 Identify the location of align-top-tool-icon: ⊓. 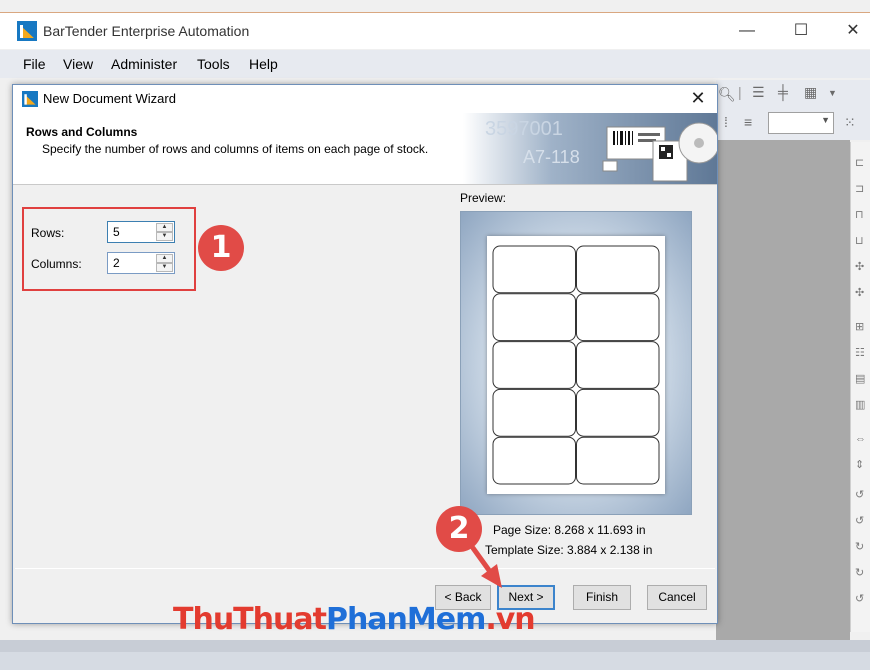
(862, 215).